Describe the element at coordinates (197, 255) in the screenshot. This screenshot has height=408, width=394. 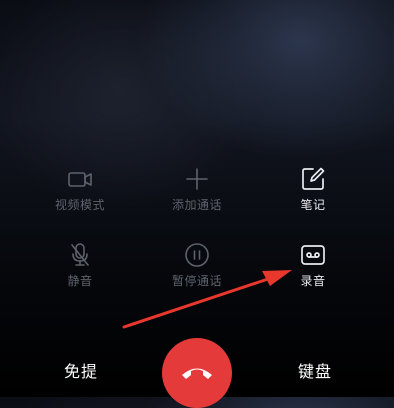
I see `pause-icon` at that location.